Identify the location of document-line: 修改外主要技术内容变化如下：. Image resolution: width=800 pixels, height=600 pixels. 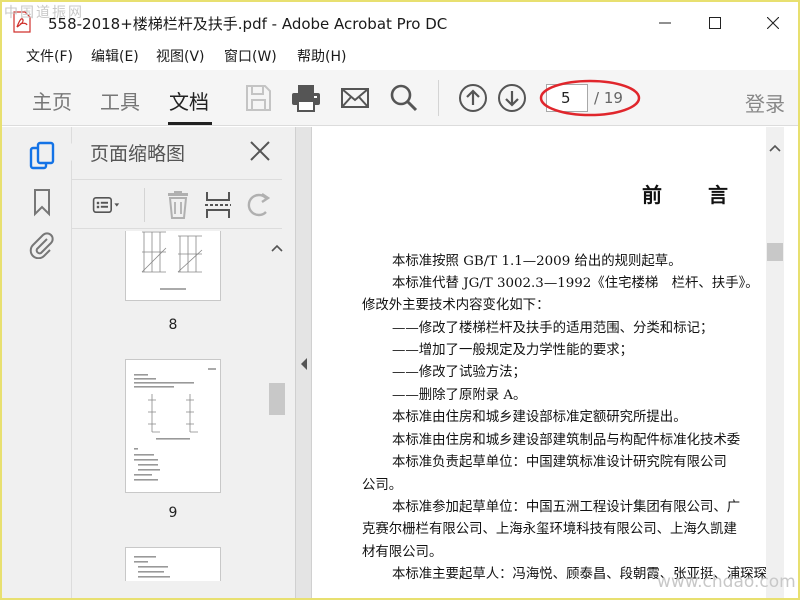
(456, 305).